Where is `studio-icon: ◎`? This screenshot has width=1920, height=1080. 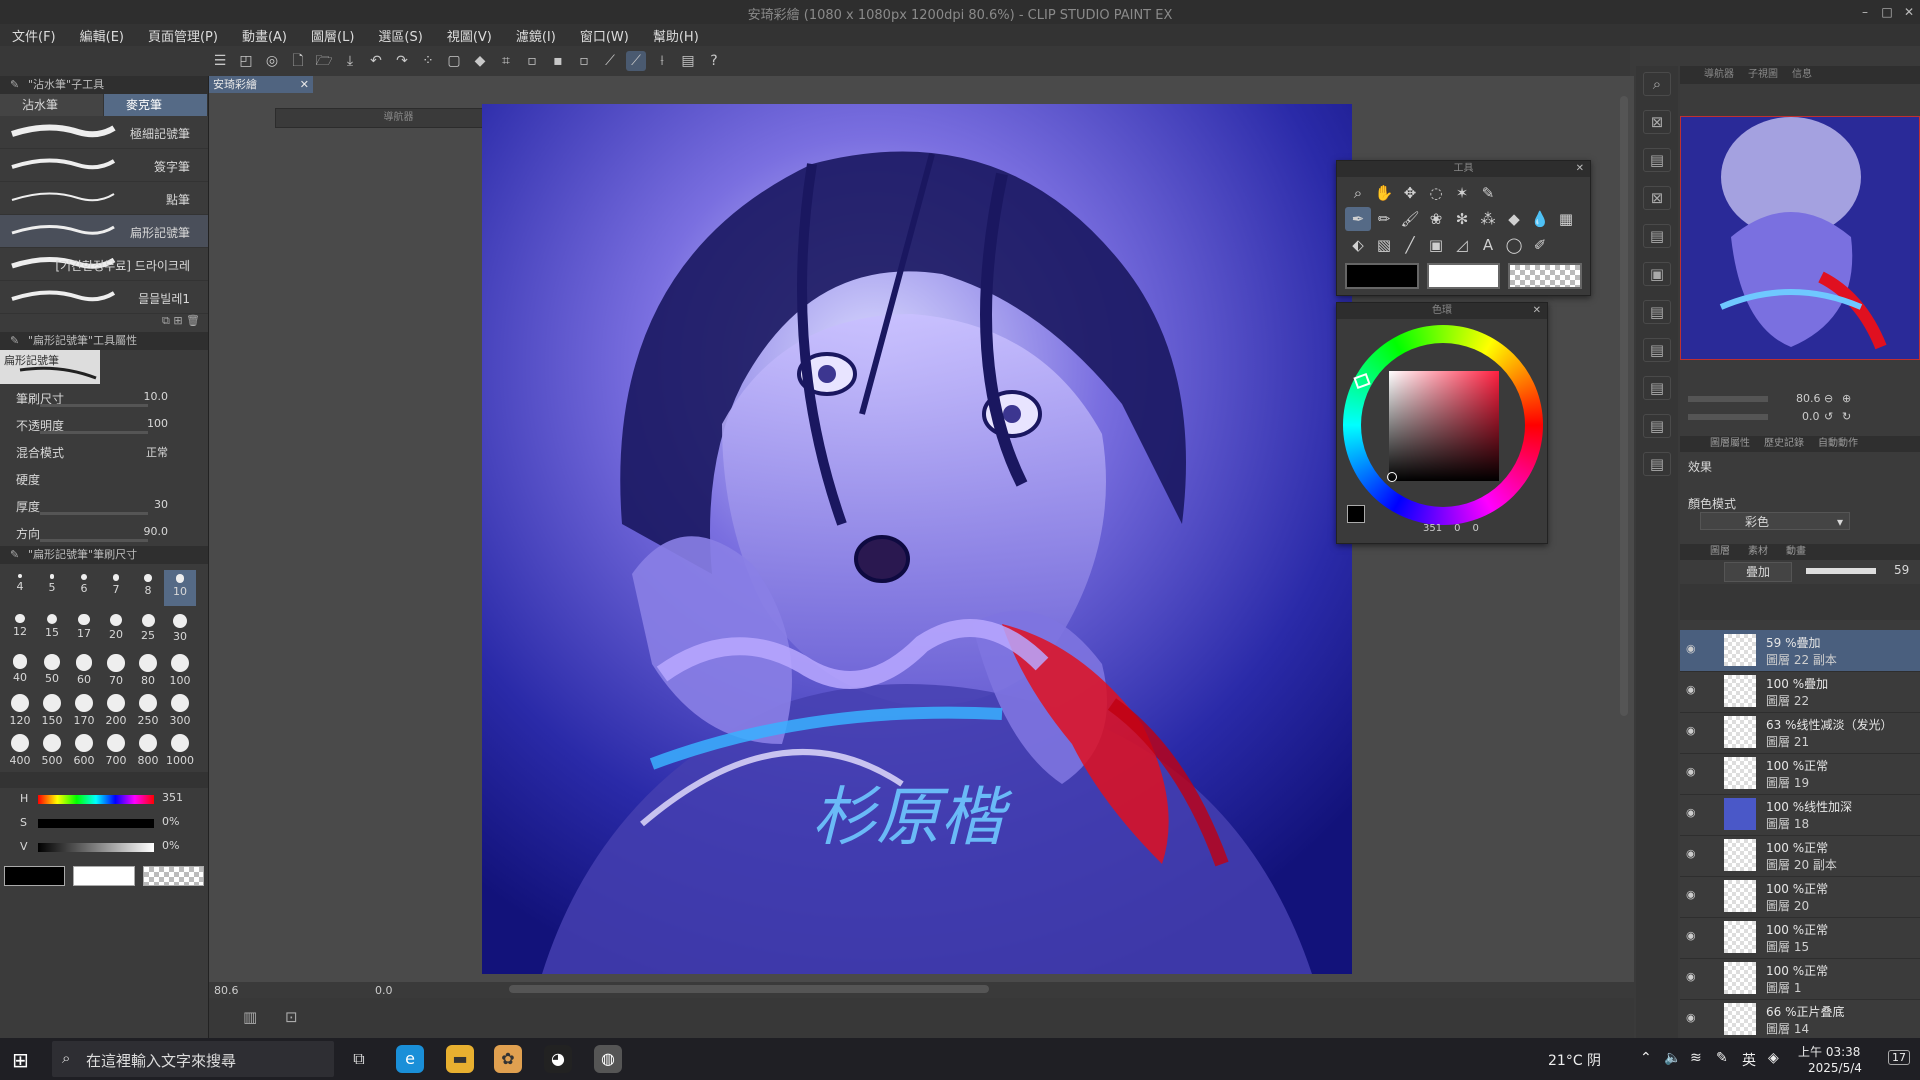 studio-icon: ◎ is located at coordinates (272, 61).